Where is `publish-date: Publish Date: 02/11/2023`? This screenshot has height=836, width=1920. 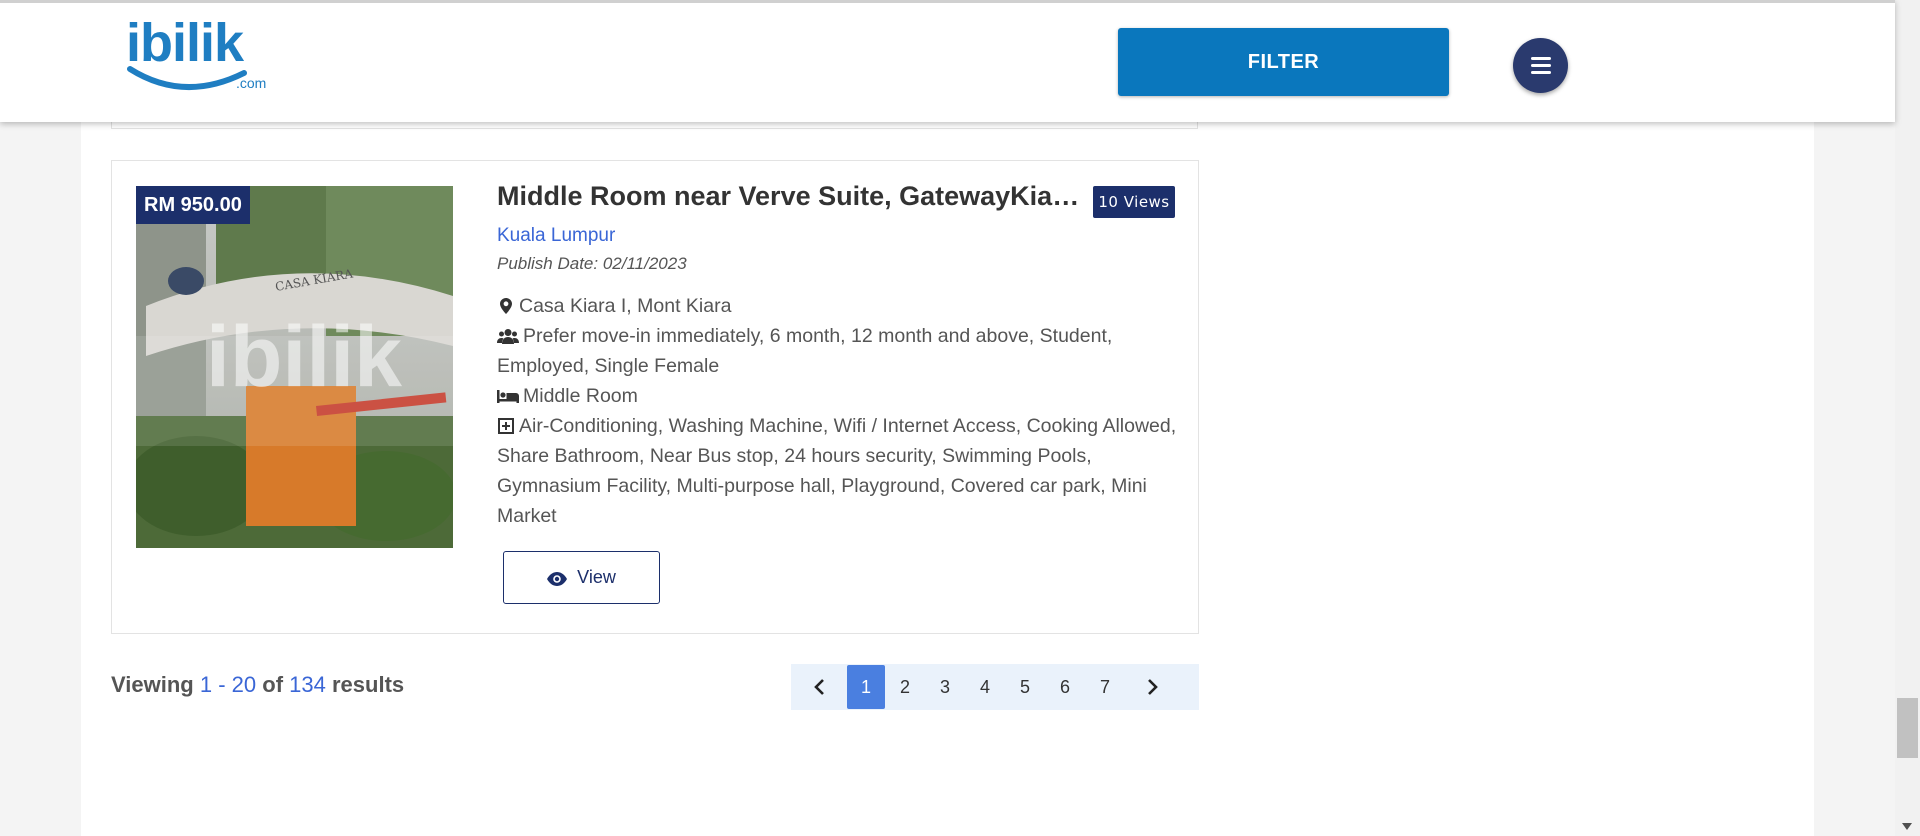 publish-date: Publish Date: 02/11/2023 is located at coordinates (592, 263).